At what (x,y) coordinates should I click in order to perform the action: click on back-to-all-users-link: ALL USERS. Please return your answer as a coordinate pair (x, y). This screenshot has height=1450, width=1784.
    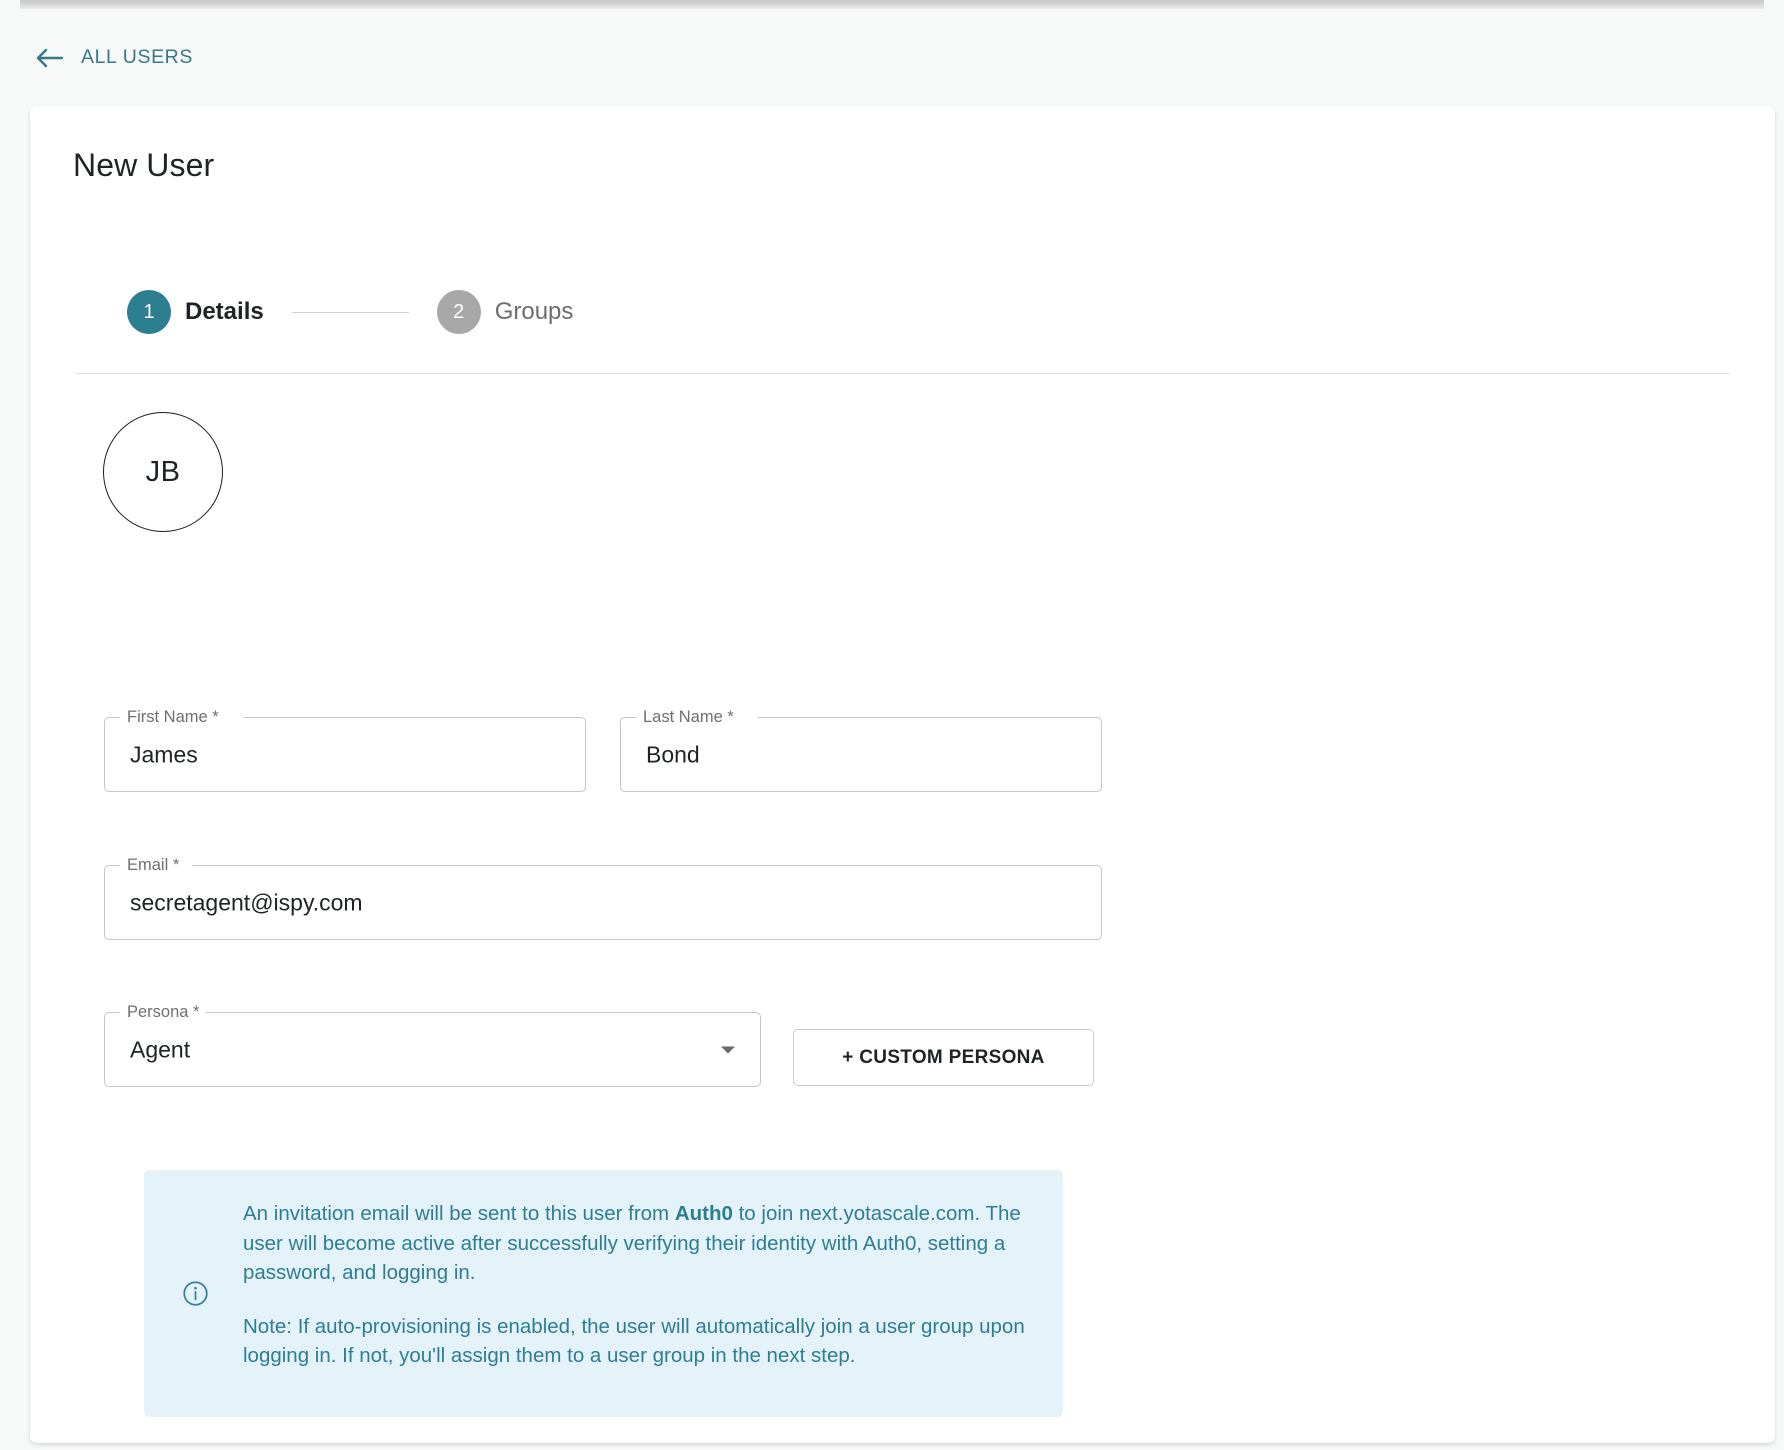
    Looking at the image, I should click on (113, 58).